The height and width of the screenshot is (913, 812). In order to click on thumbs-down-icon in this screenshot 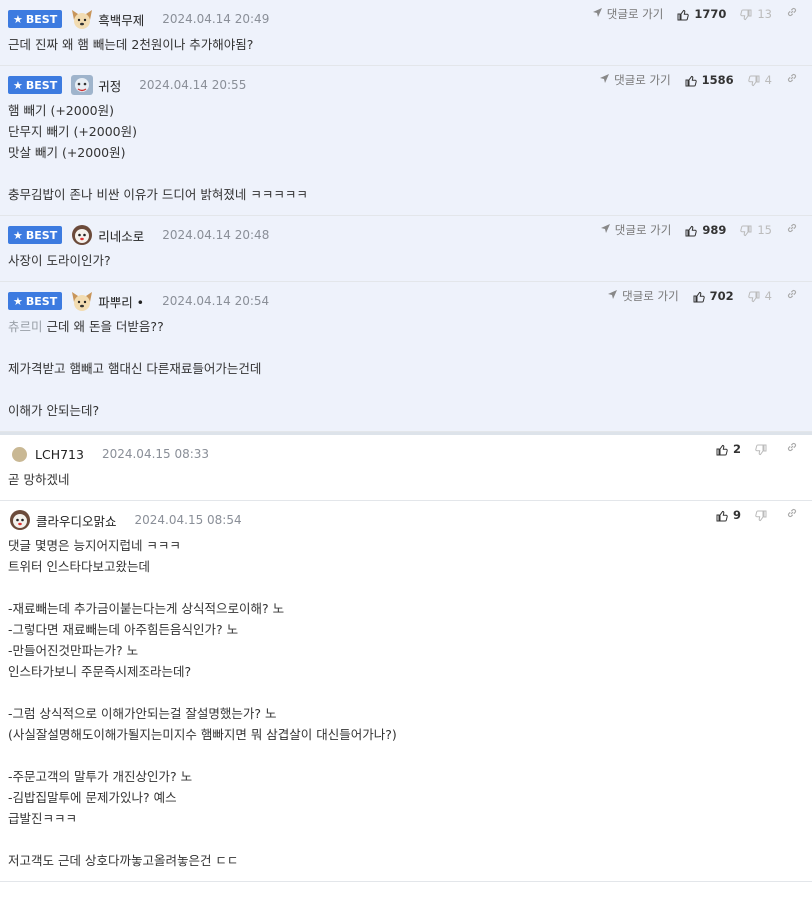, I will do `click(761, 515)`.